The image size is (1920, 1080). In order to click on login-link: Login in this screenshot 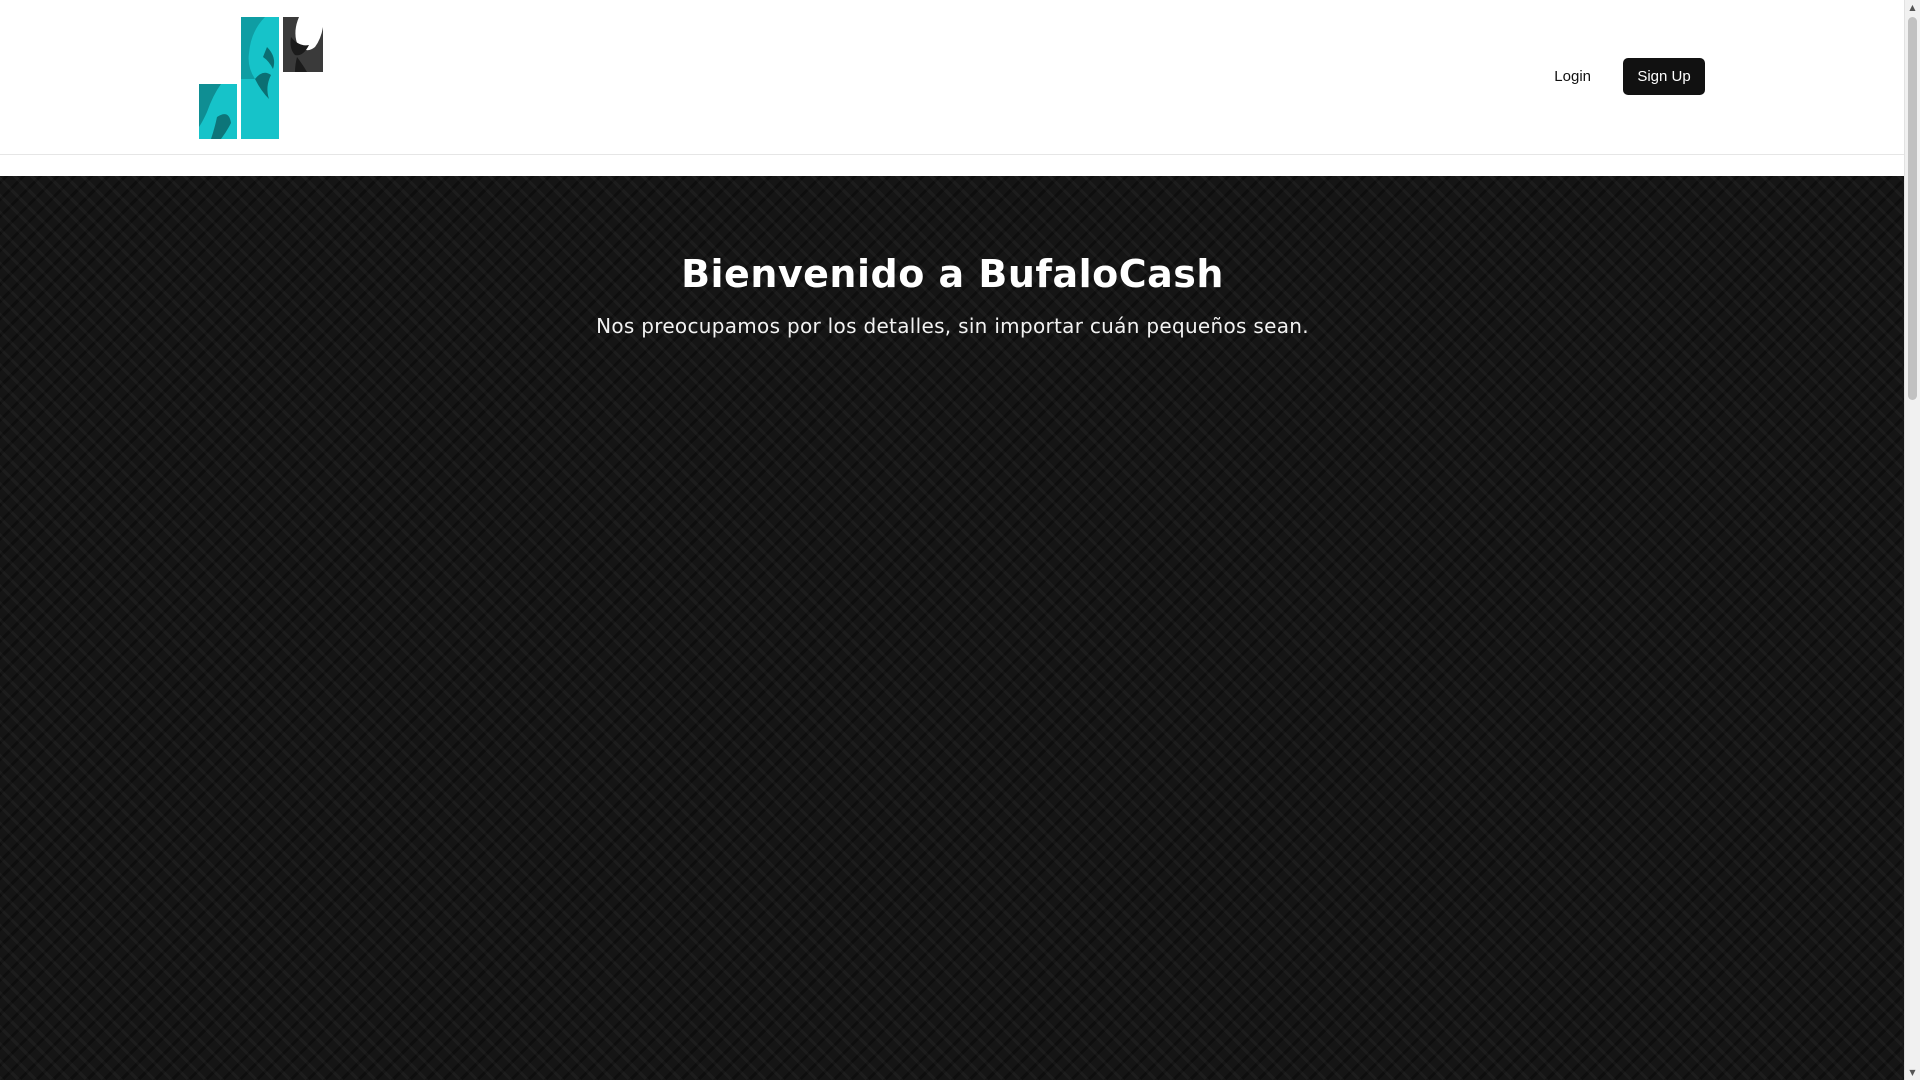, I will do `click(1572, 76)`.